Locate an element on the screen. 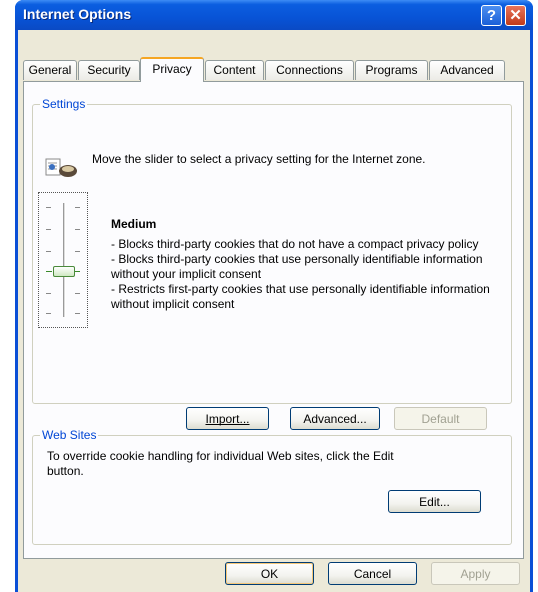  close-button: ✕ is located at coordinates (515, 15).